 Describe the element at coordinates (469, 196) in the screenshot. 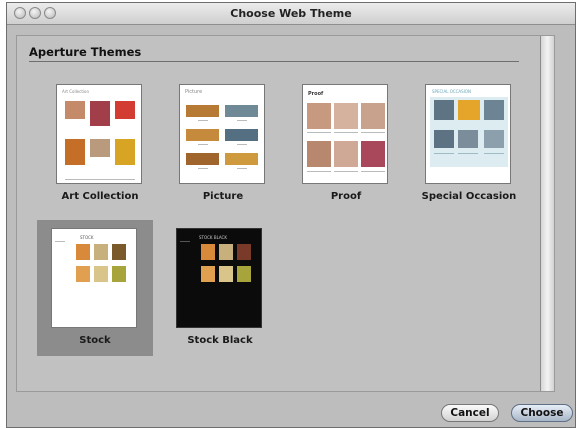

I see `theme-label: Special Occasion` at that location.